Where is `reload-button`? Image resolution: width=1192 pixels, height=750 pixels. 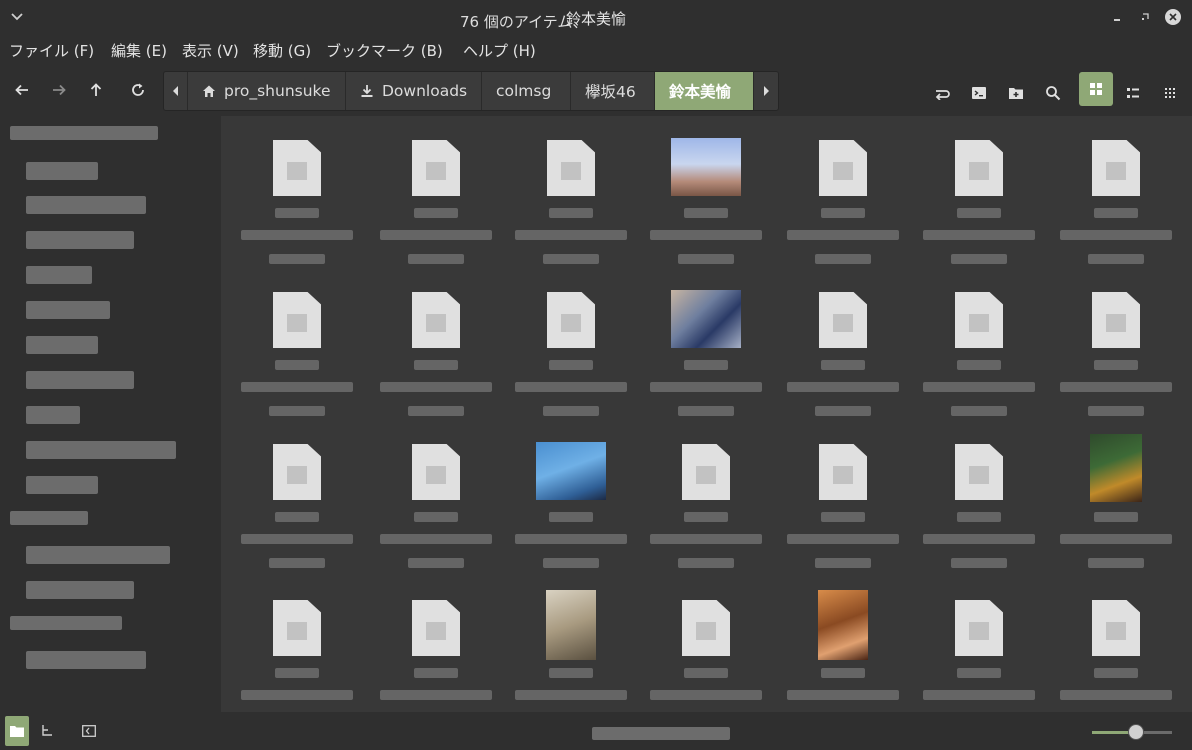 reload-button is located at coordinates (138, 90).